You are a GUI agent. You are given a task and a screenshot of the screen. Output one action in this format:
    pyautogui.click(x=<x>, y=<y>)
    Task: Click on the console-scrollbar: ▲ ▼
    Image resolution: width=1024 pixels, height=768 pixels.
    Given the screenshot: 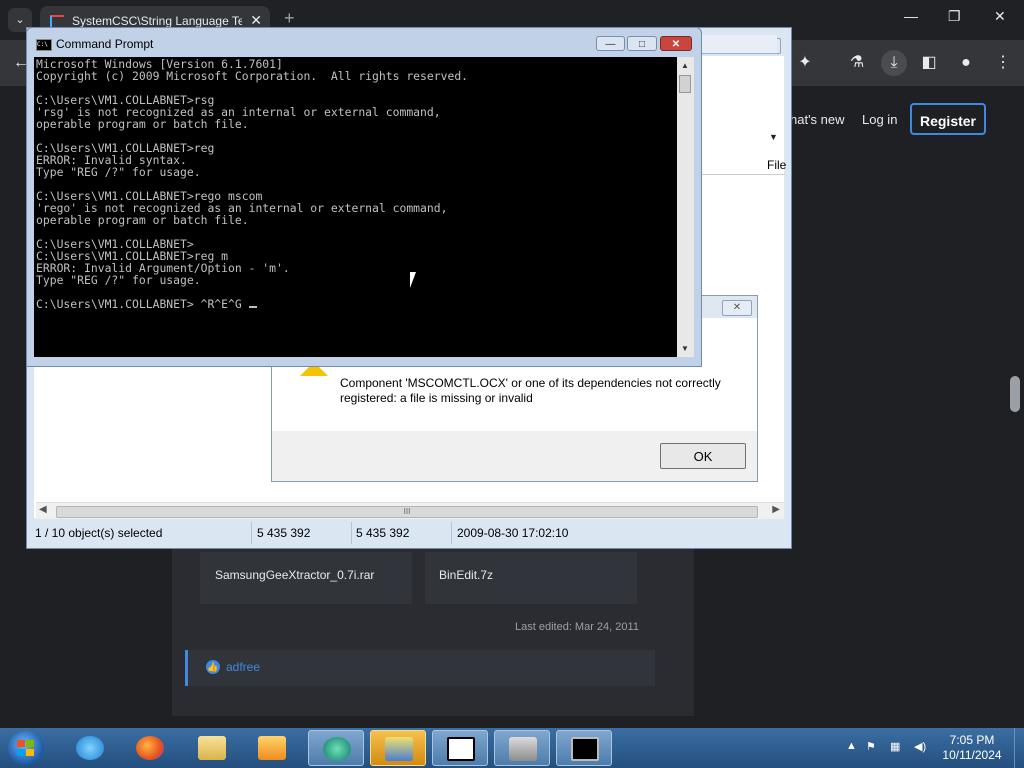 What is the action you would take?
    pyautogui.click(x=685, y=207)
    